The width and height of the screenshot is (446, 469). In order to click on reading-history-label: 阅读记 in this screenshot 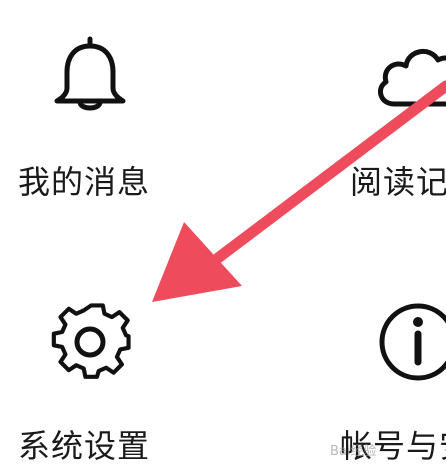, I will do `click(398, 182)`.